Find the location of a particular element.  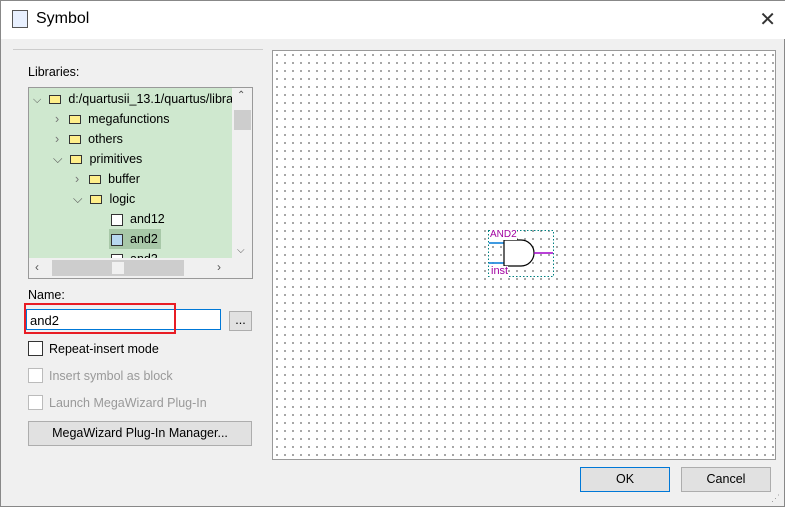

tree-item-label: and12 is located at coordinates (147, 219).